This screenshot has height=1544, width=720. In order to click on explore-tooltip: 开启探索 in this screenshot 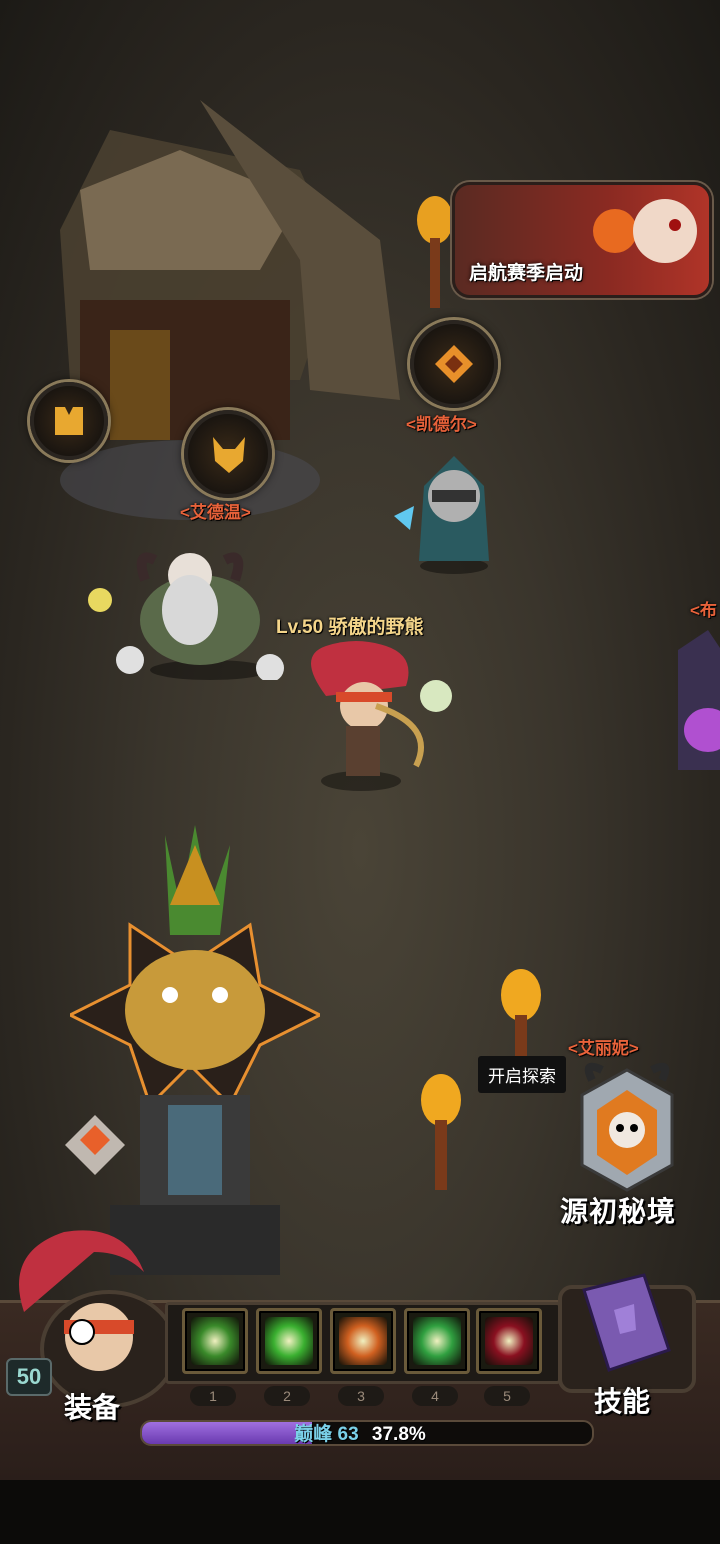, I will do `click(522, 1074)`.